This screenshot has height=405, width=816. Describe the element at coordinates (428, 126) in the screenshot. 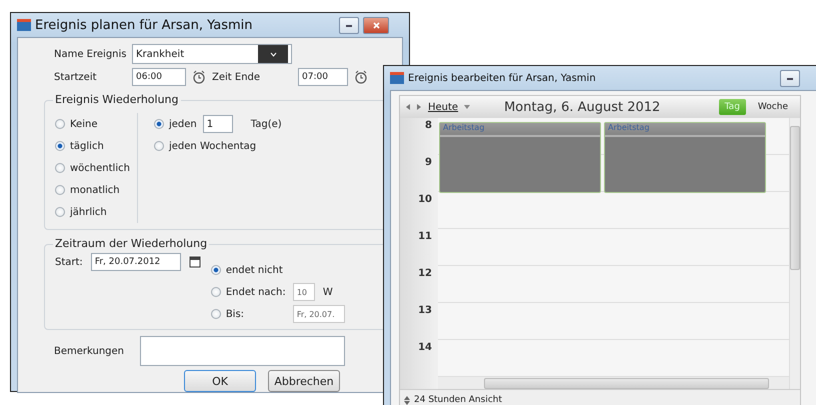

I see `hour-label: 8` at that location.